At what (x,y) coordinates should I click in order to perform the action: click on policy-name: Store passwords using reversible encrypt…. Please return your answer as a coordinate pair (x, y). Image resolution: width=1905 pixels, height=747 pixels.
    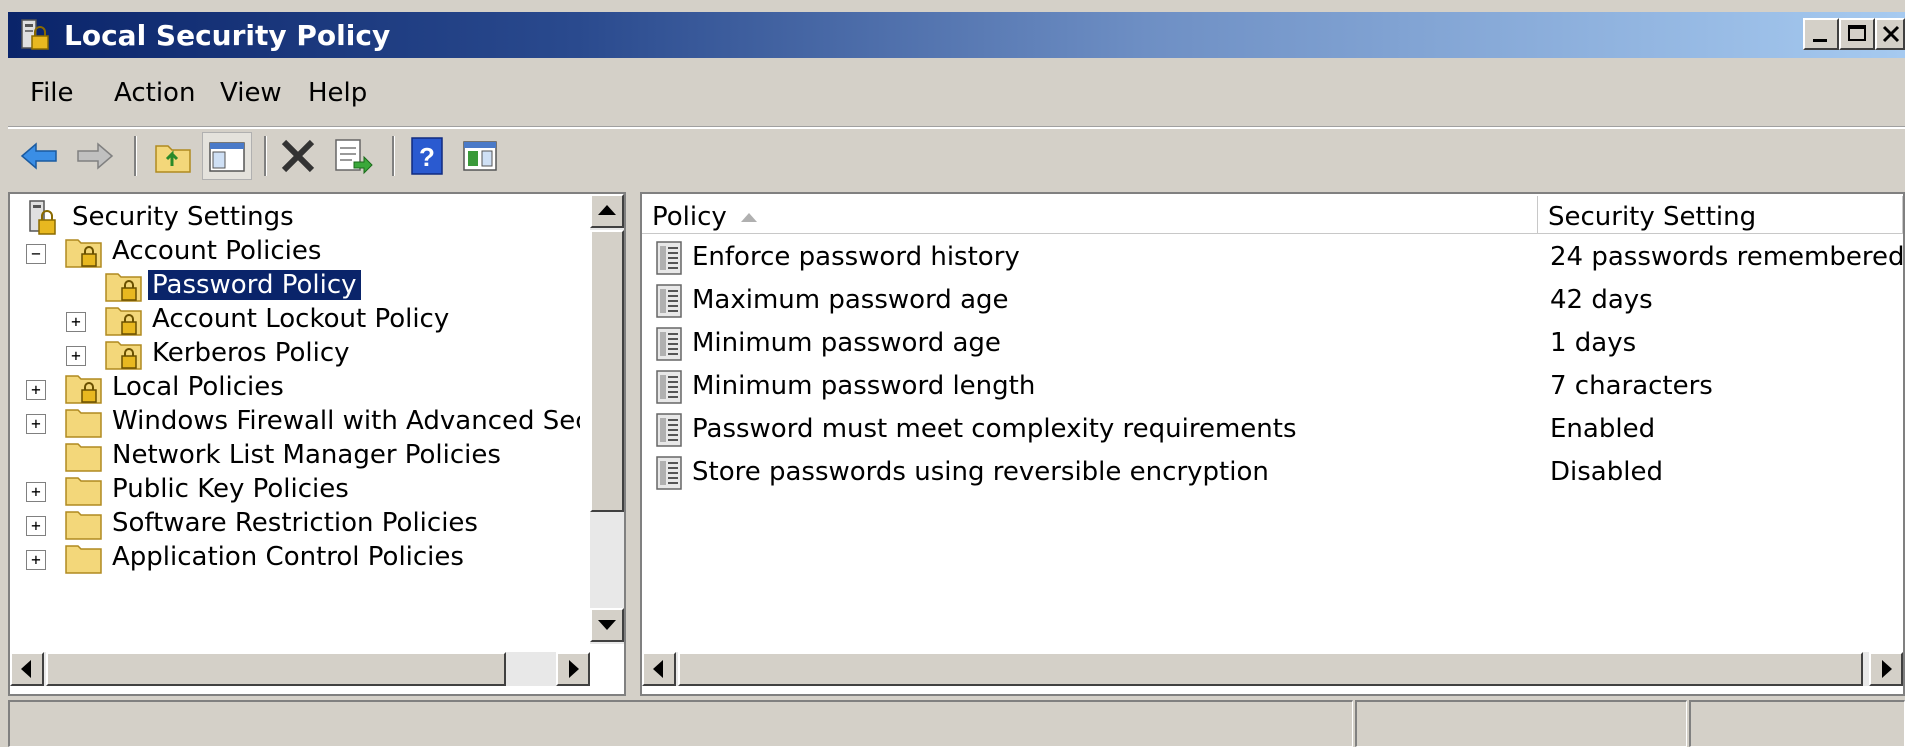
    Looking at the image, I should click on (980, 472).